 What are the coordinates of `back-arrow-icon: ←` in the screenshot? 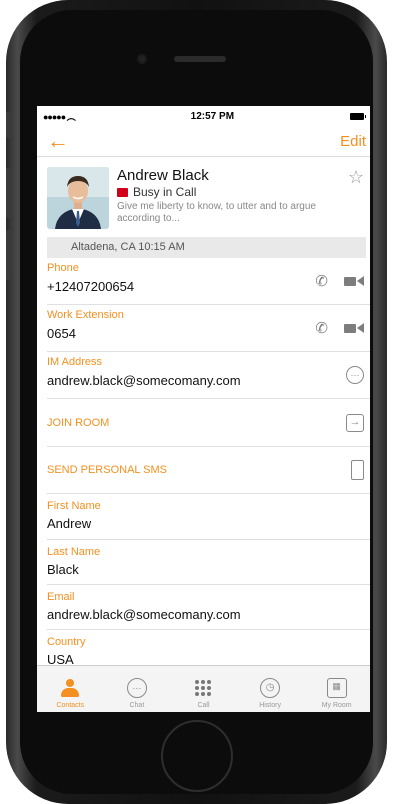 It's located at (58, 141).